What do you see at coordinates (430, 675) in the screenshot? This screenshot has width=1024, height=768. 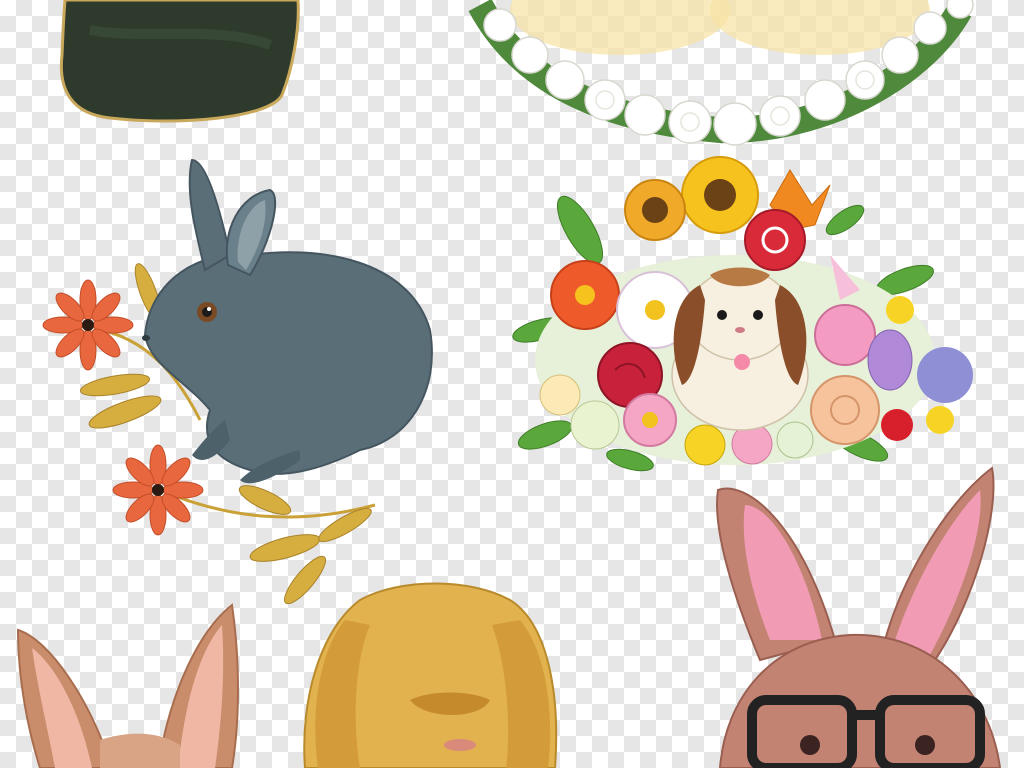 I see `golden-lop-rabbit` at bounding box center [430, 675].